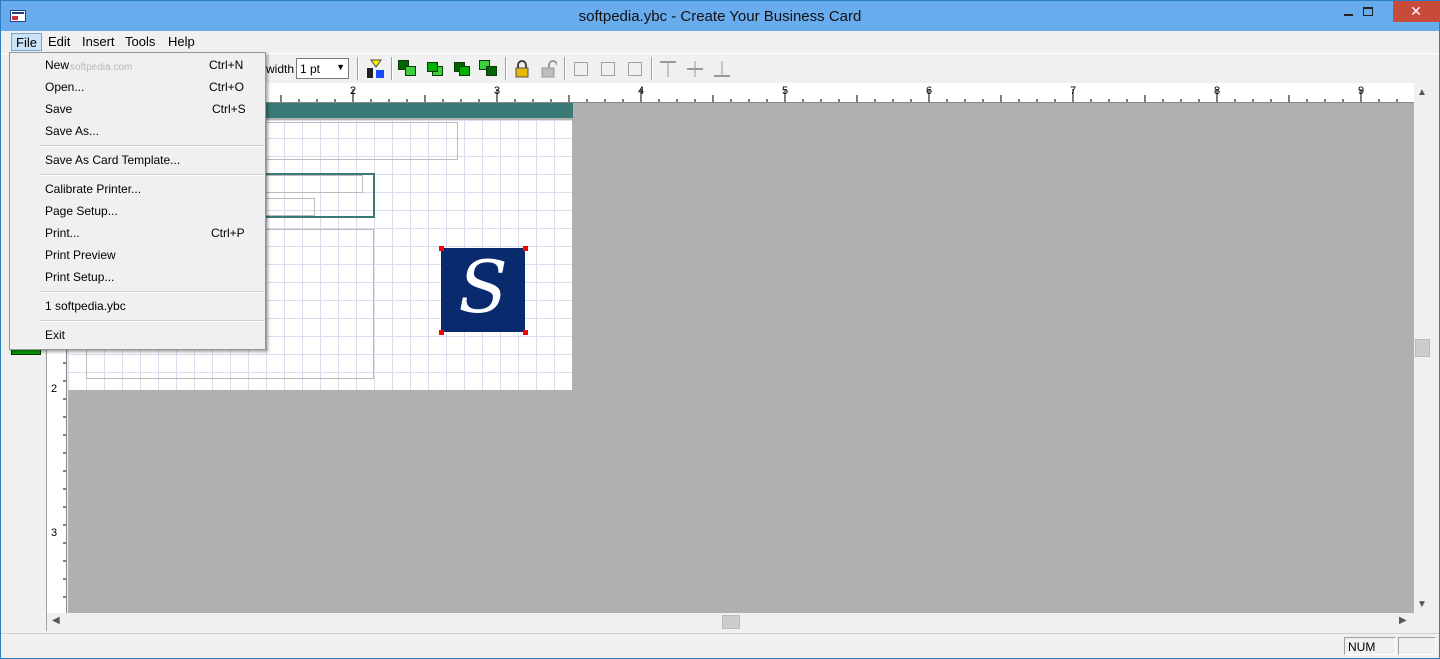  Describe the element at coordinates (668, 68) in the screenshot. I see `align-top-button` at that location.